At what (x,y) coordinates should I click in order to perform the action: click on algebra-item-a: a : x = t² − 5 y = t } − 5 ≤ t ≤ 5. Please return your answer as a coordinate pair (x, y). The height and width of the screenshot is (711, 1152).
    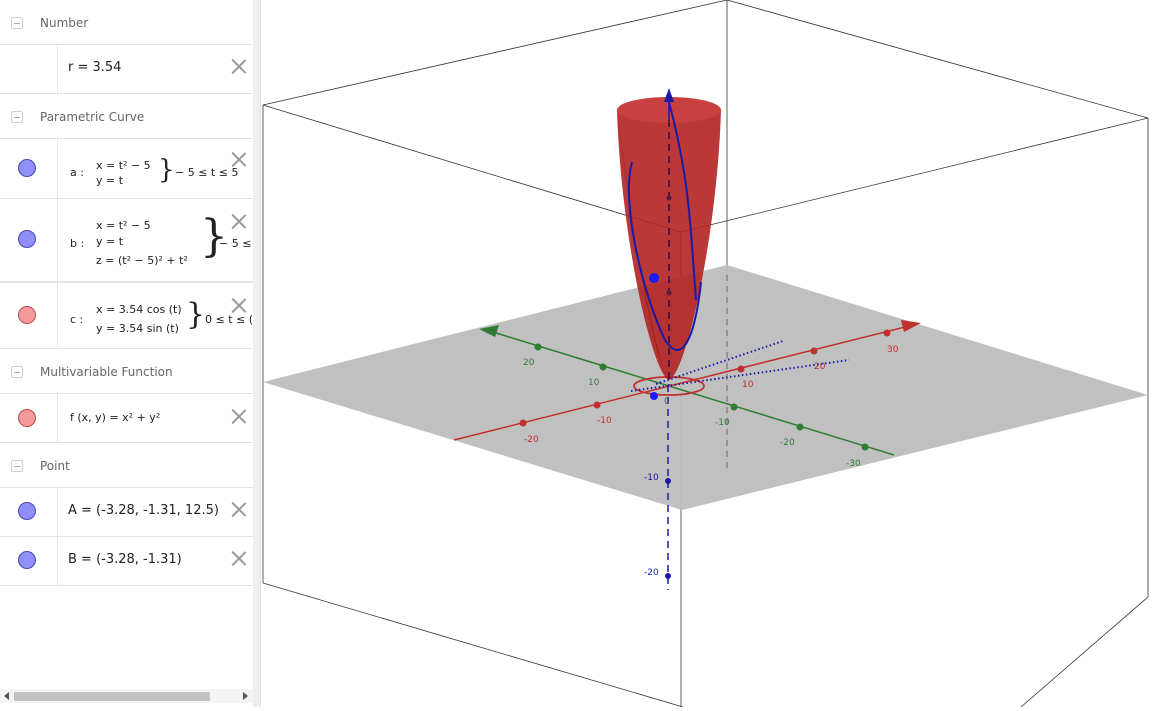
    Looking at the image, I should click on (126, 168).